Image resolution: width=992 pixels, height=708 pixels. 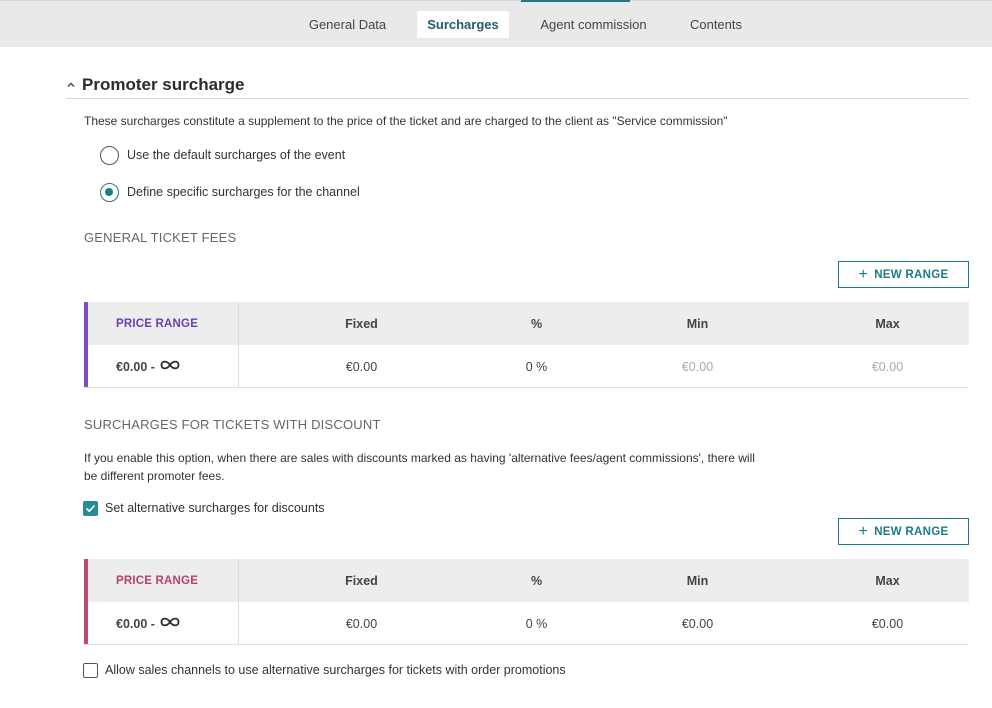 I want to click on radio-default-surcharges: Use the default surcharges of the event, so click(x=222, y=155).